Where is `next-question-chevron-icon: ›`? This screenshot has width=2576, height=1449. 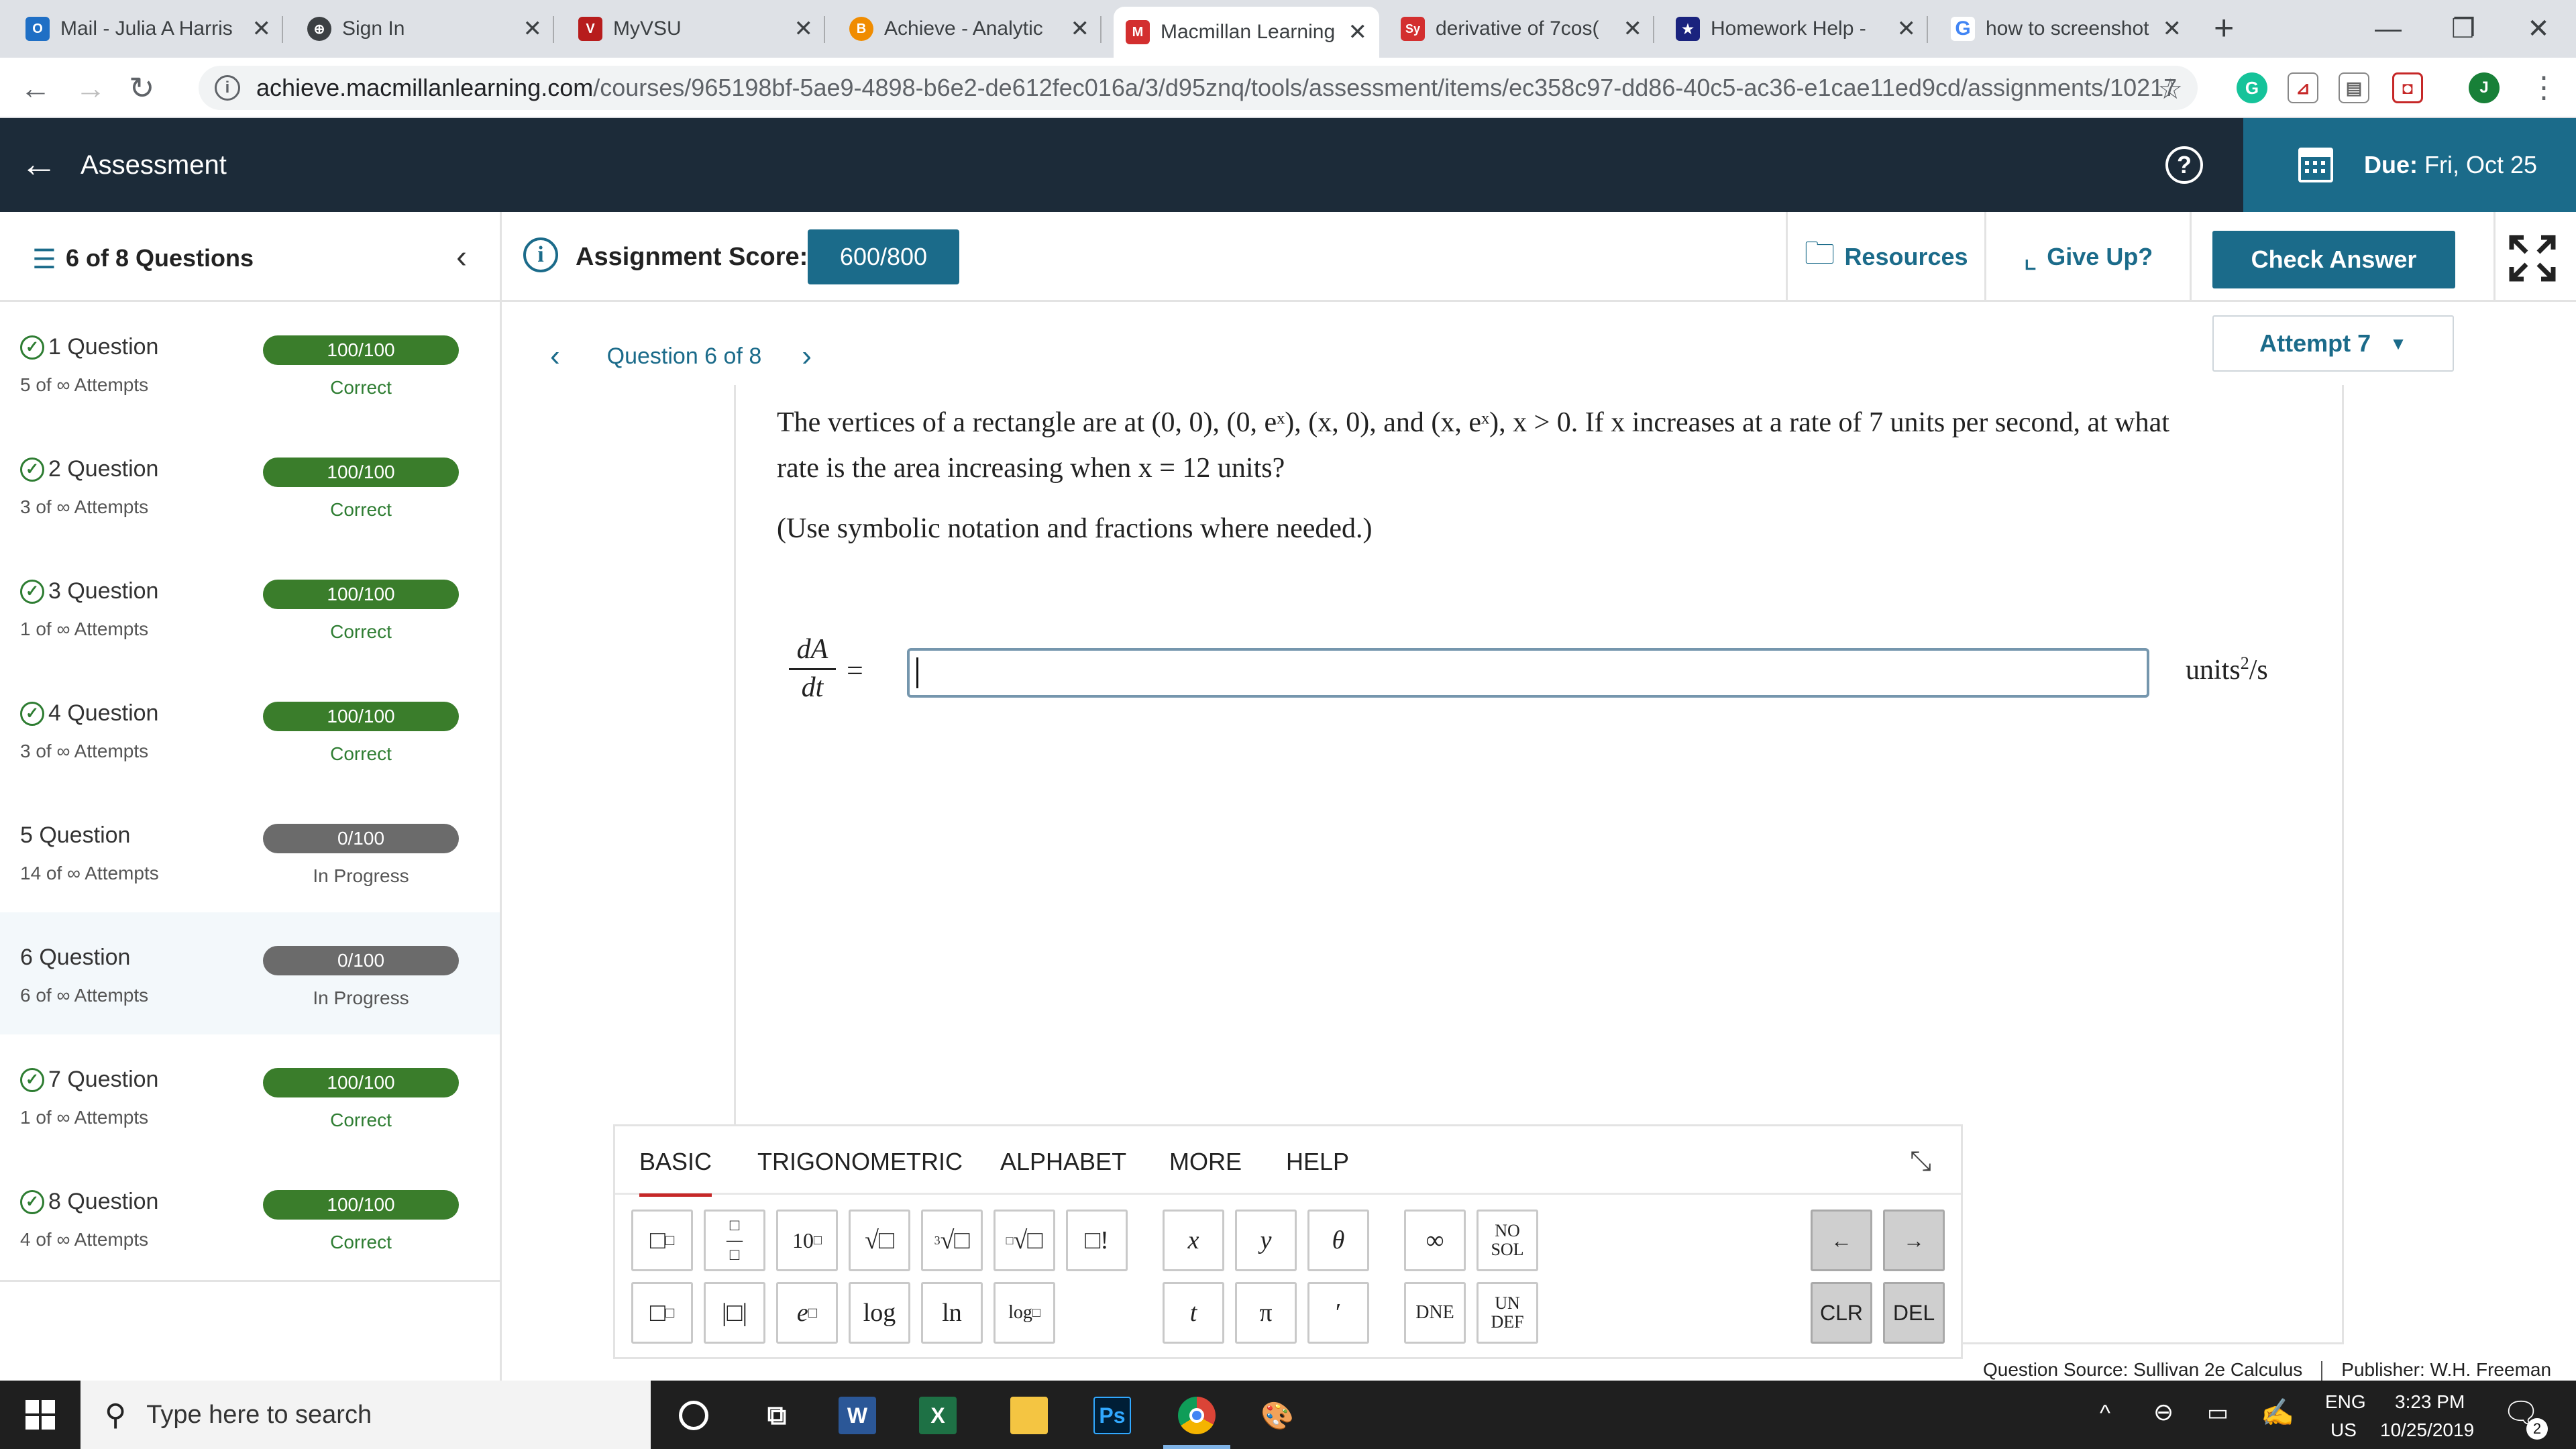 next-question-chevron-icon: › is located at coordinates (807, 356).